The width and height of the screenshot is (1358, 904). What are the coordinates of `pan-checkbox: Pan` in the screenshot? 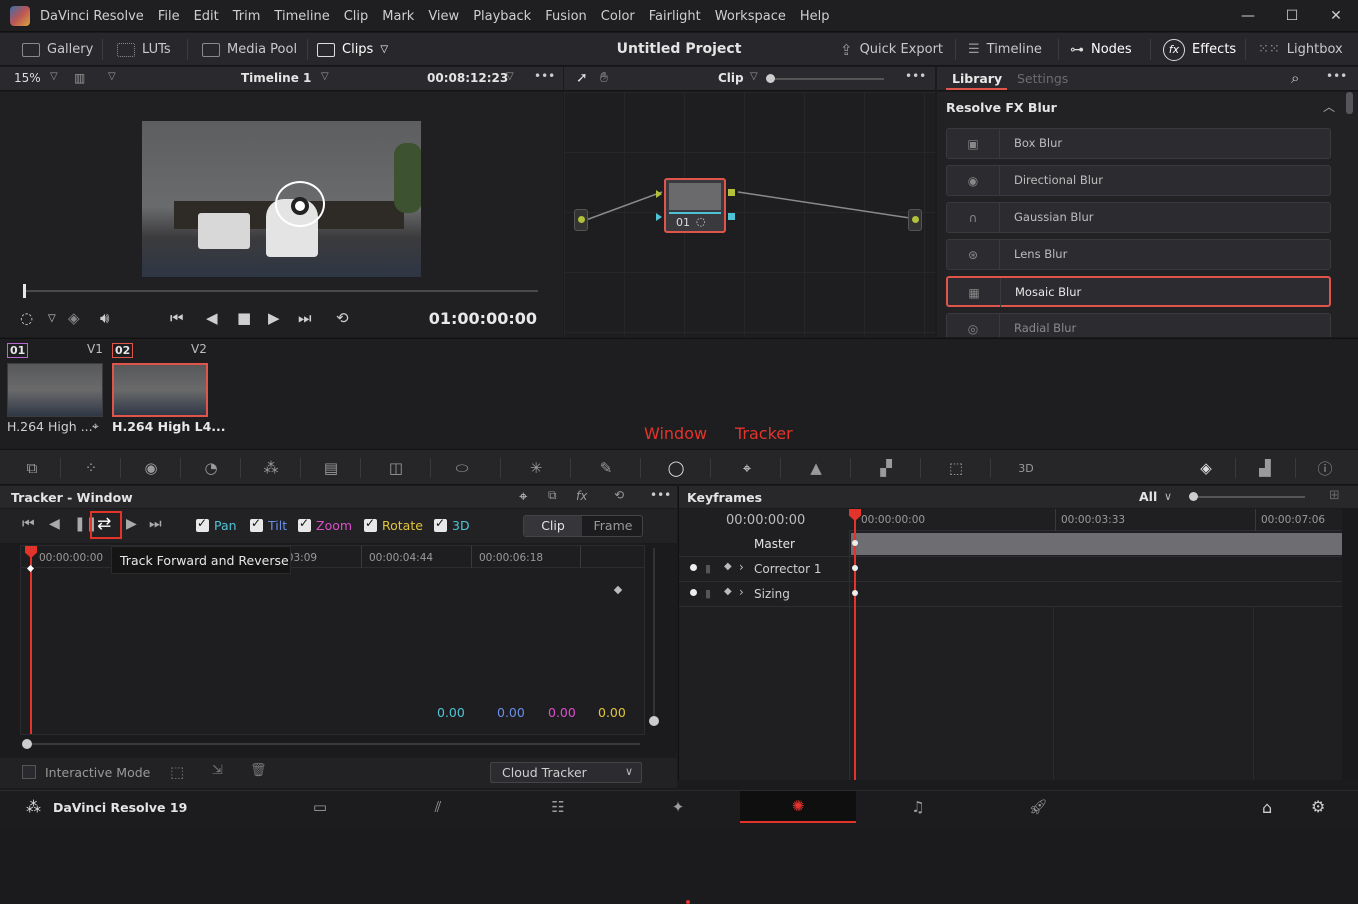 It's located at (216, 524).